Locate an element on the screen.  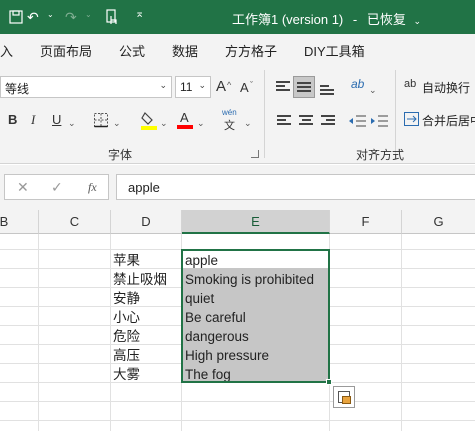
column-header-g: G is located at coordinates (438, 222).